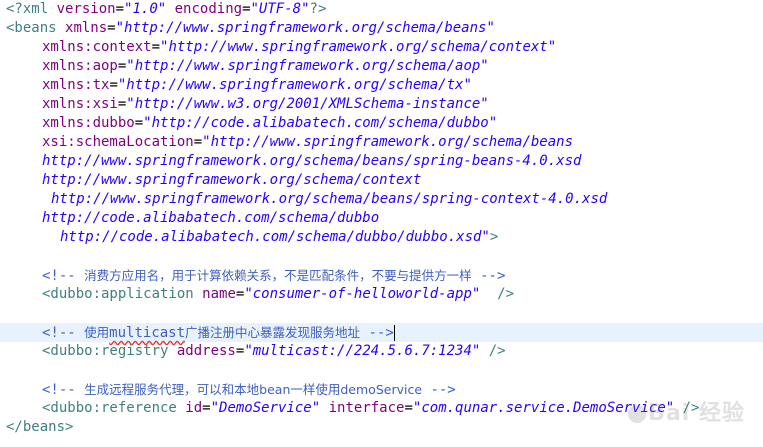 This screenshot has width=763, height=447. I want to click on comment-text-registry: 广播注册中心暴露发现服务地址, so click(273, 332).